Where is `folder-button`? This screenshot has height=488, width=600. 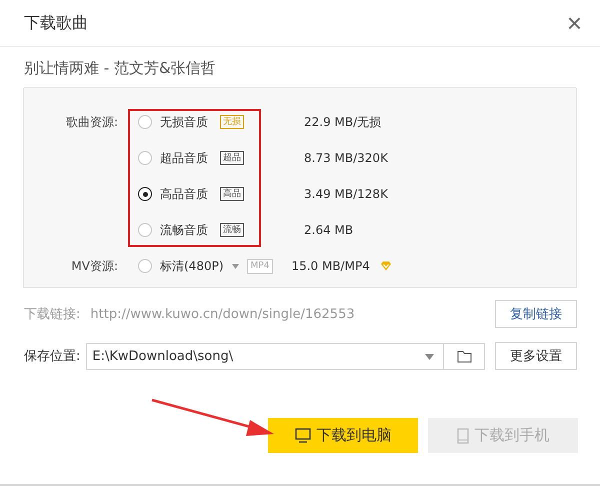 folder-button is located at coordinates (465, 356).